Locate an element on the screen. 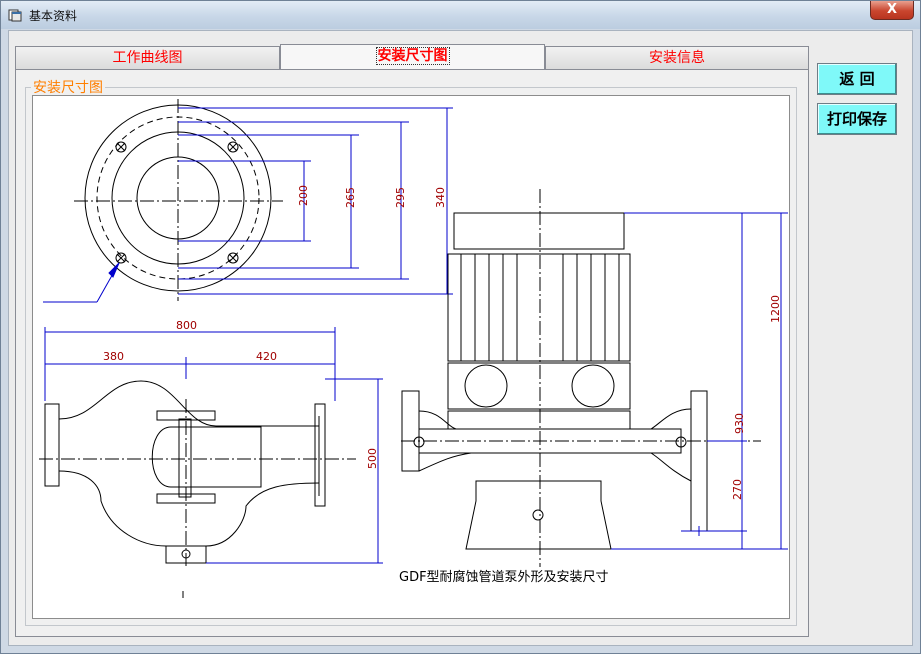  dim-265: 265 is located at coordinates (350, 197).